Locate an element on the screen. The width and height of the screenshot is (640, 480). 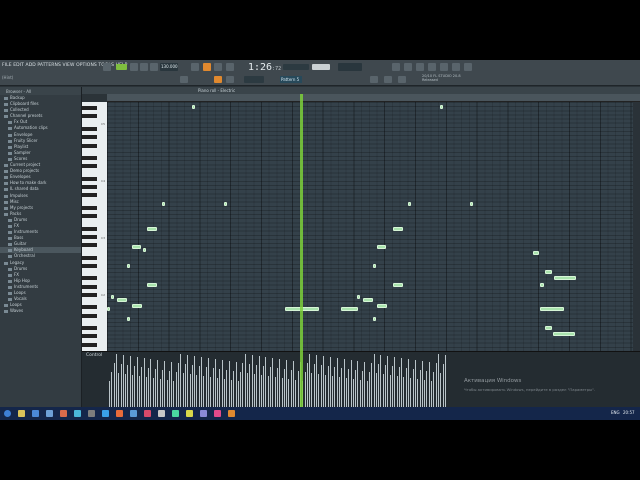
undo-icon is located at coordinates (396, 67).